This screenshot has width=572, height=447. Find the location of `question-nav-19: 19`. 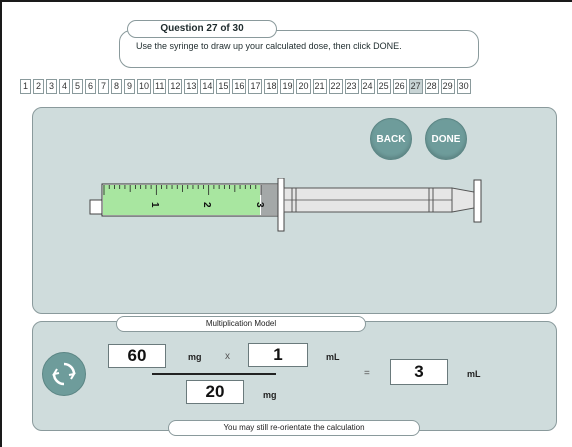

question-nav-19: 19 is located at coordinates (287, 86).